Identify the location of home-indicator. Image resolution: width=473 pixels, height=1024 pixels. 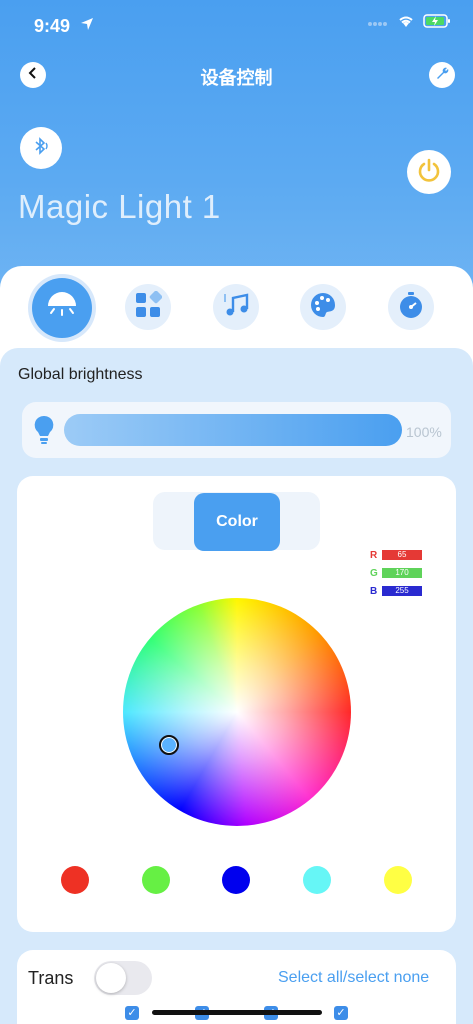
(237, 1012).